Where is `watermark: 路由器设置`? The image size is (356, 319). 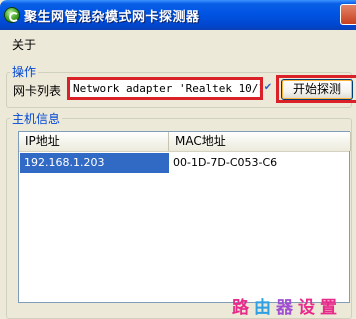 watermark: 路由器设置 is located at coordinates (287, 305).